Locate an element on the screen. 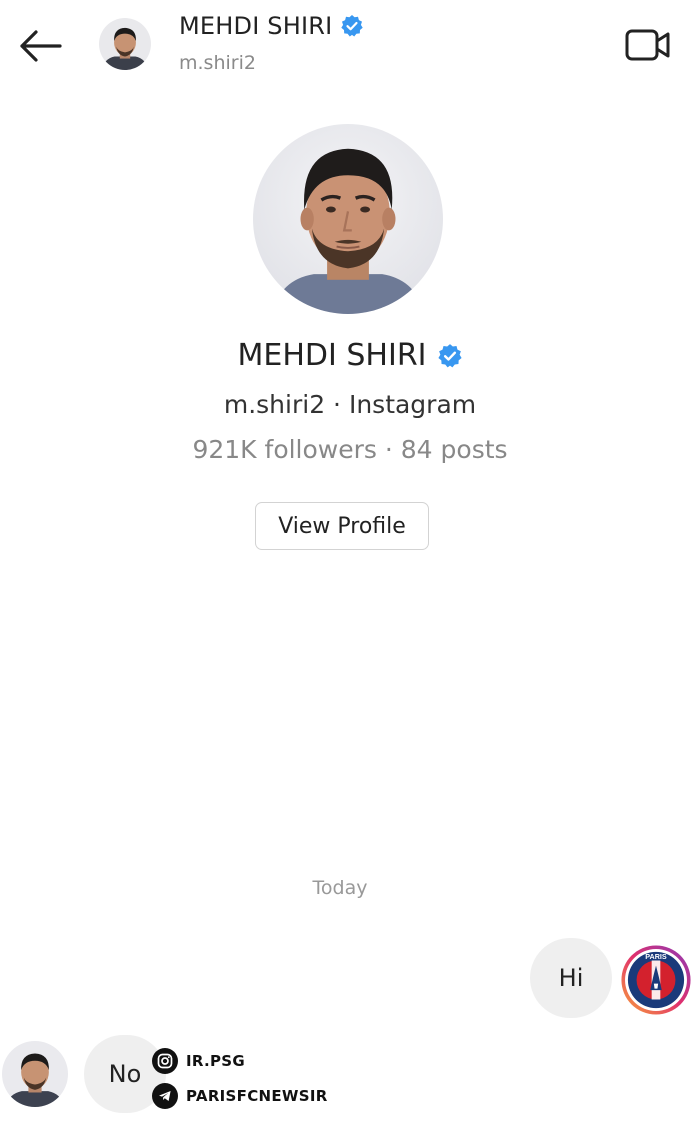 The height and width of the screenshot is (1145, 700). message-bubble-outgoing: Hi is located at coordinates (571, 978).